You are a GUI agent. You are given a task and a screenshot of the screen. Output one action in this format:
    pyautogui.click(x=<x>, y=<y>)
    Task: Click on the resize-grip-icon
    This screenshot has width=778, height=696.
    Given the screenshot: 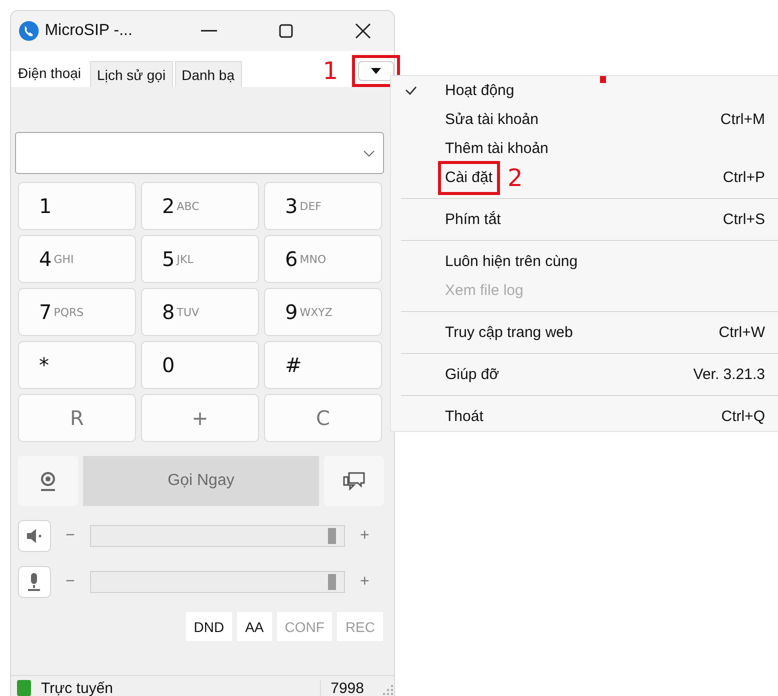 What is the action you would take?
    pyautogui.click(x=388, y=690)
    